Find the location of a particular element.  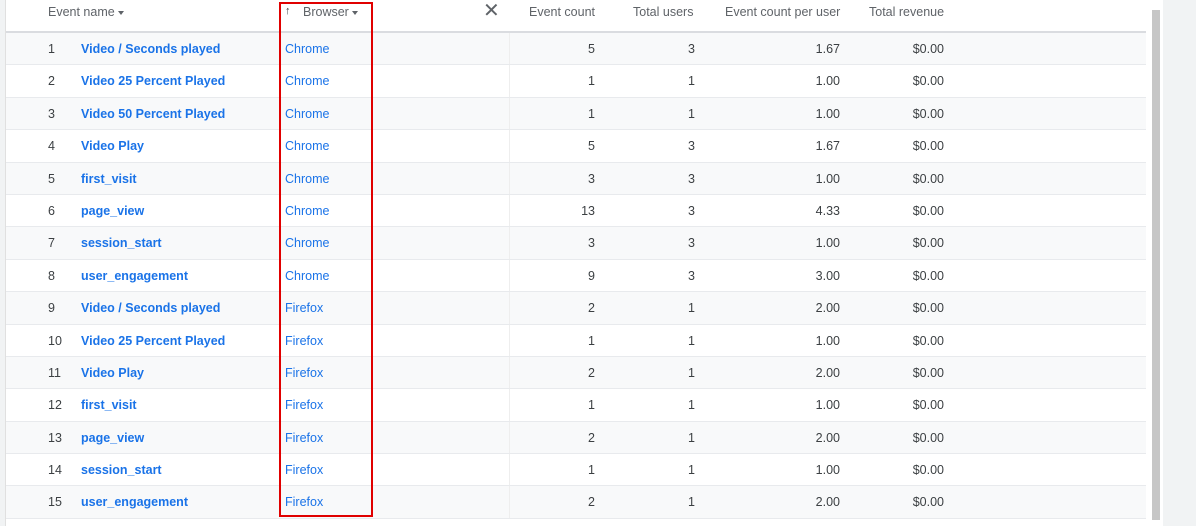

row-index: 7 is located at coordinates (51, 243).